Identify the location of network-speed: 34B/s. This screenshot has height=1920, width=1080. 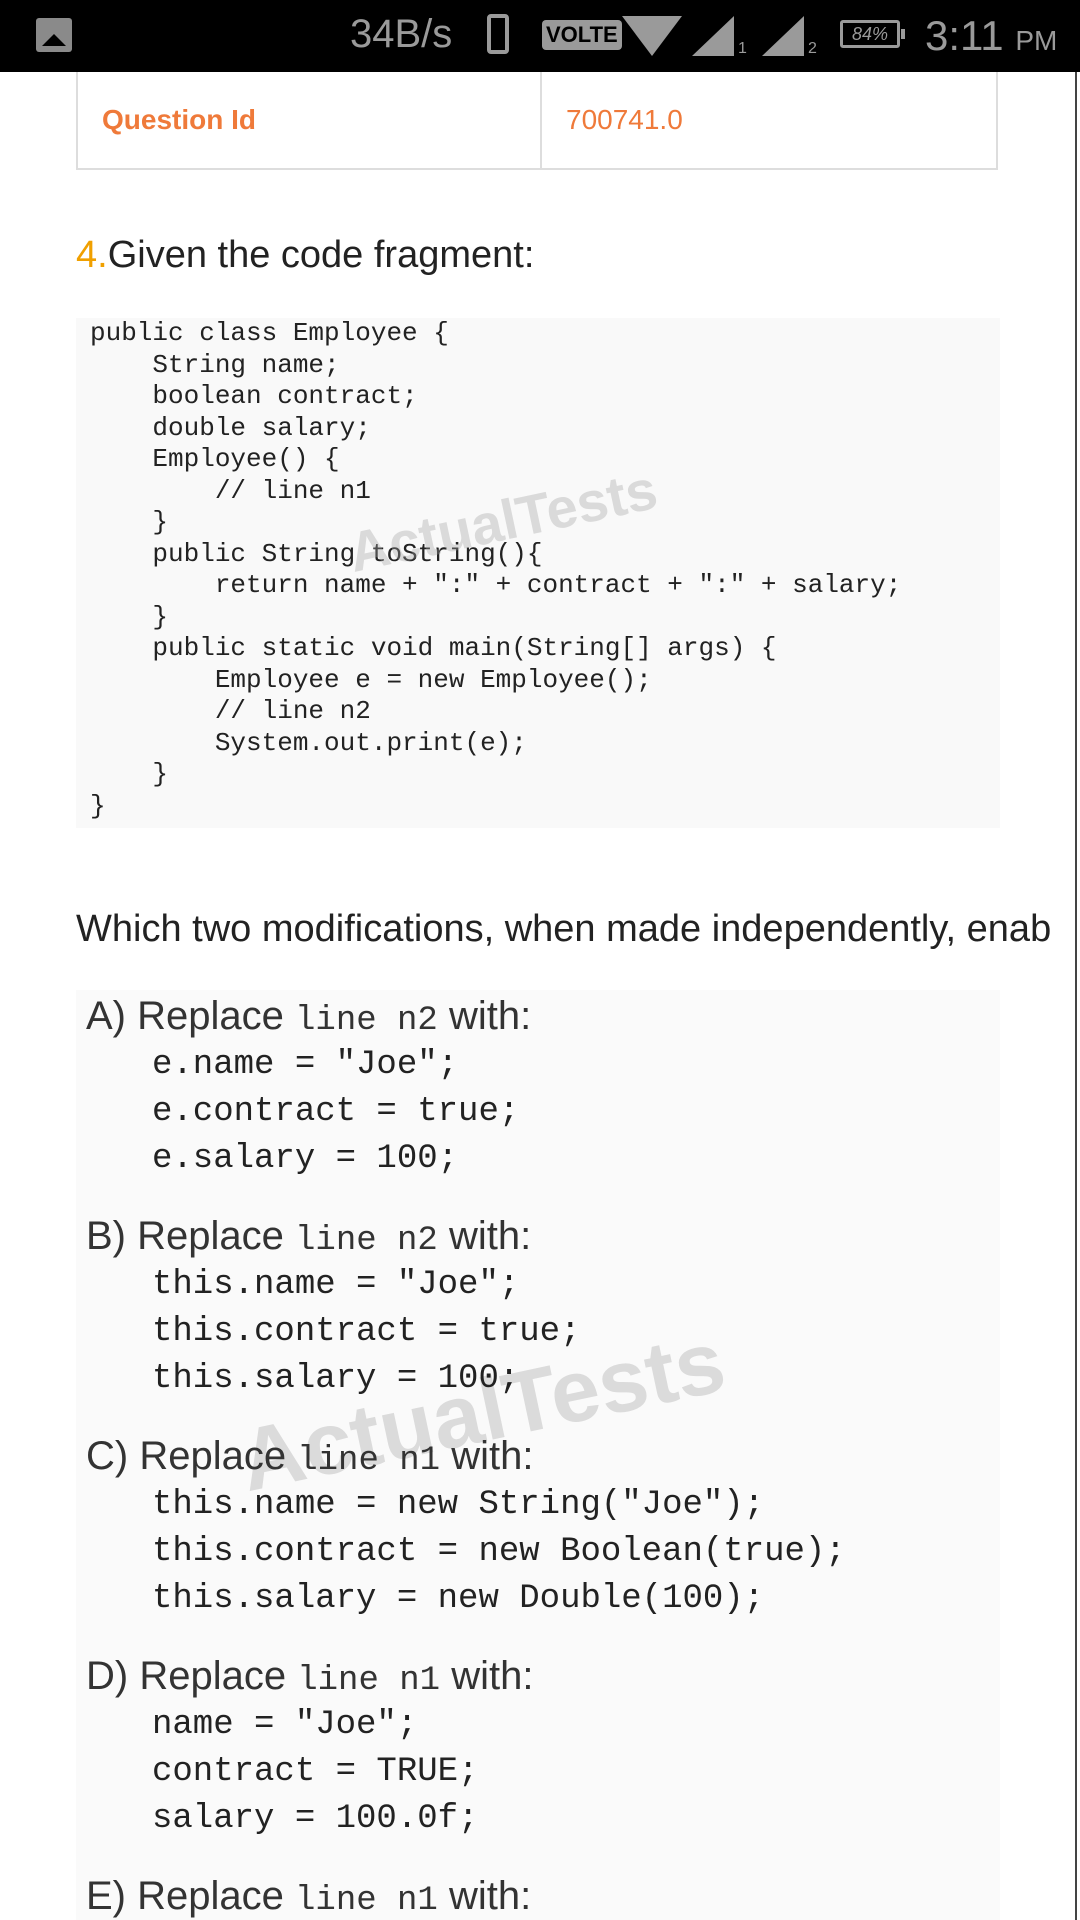
(401, 34).